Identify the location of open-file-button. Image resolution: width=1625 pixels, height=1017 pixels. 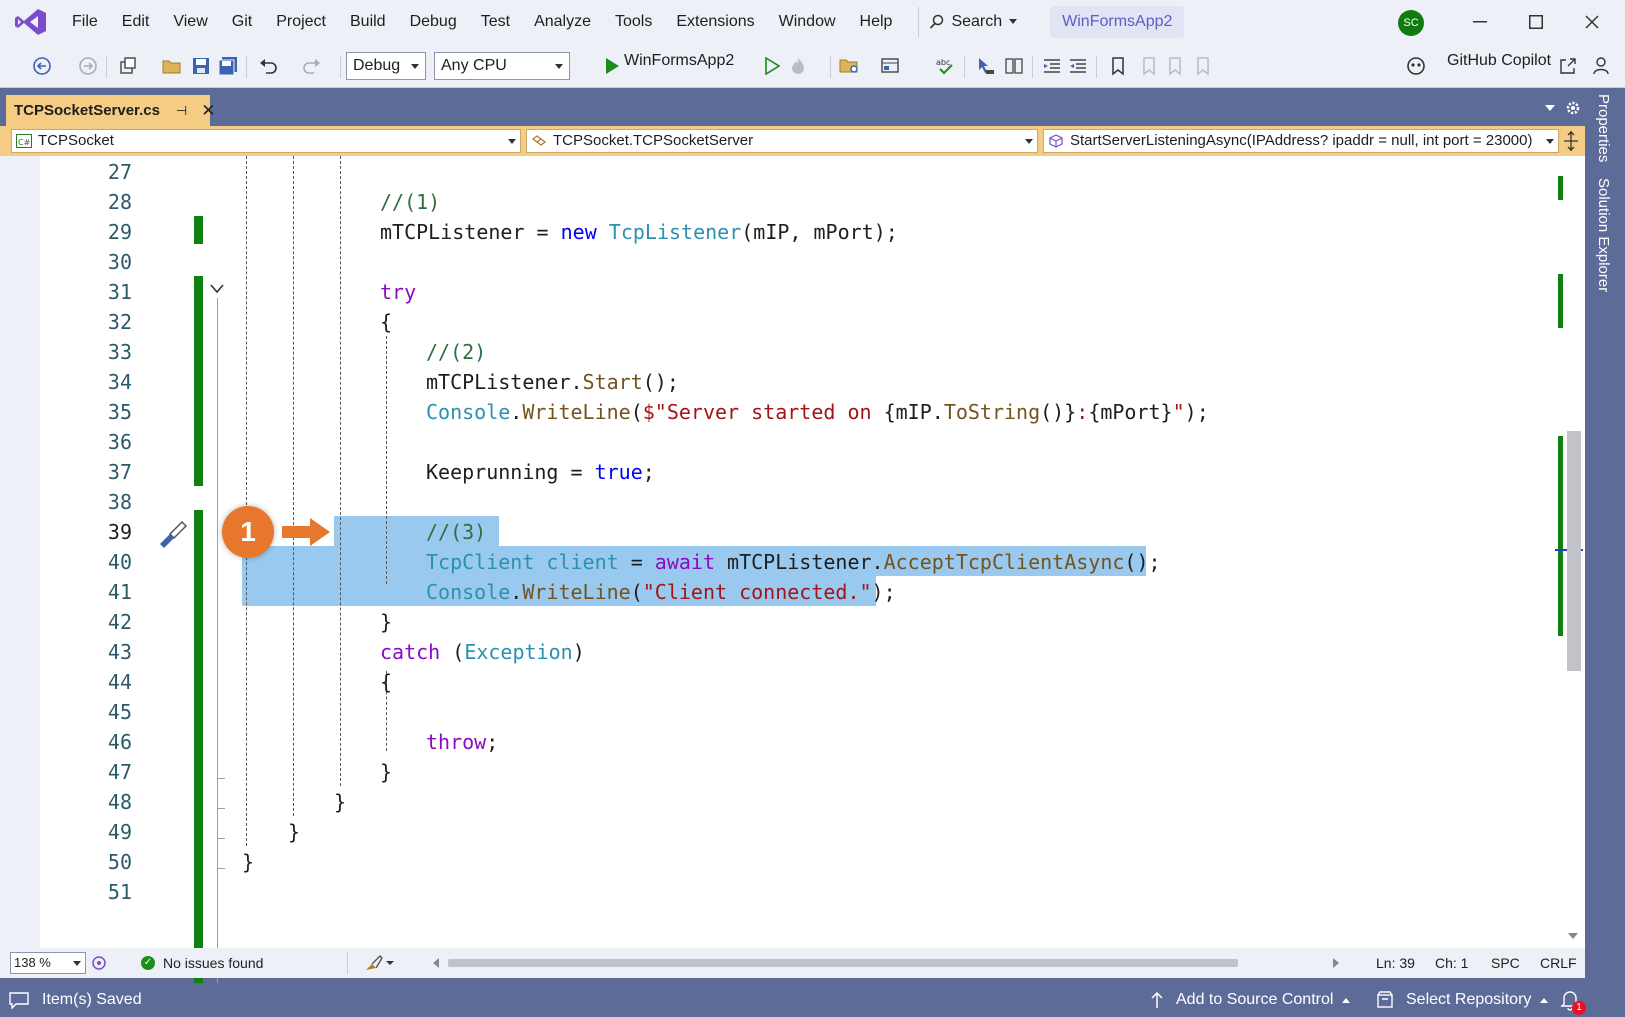
(172, 66).